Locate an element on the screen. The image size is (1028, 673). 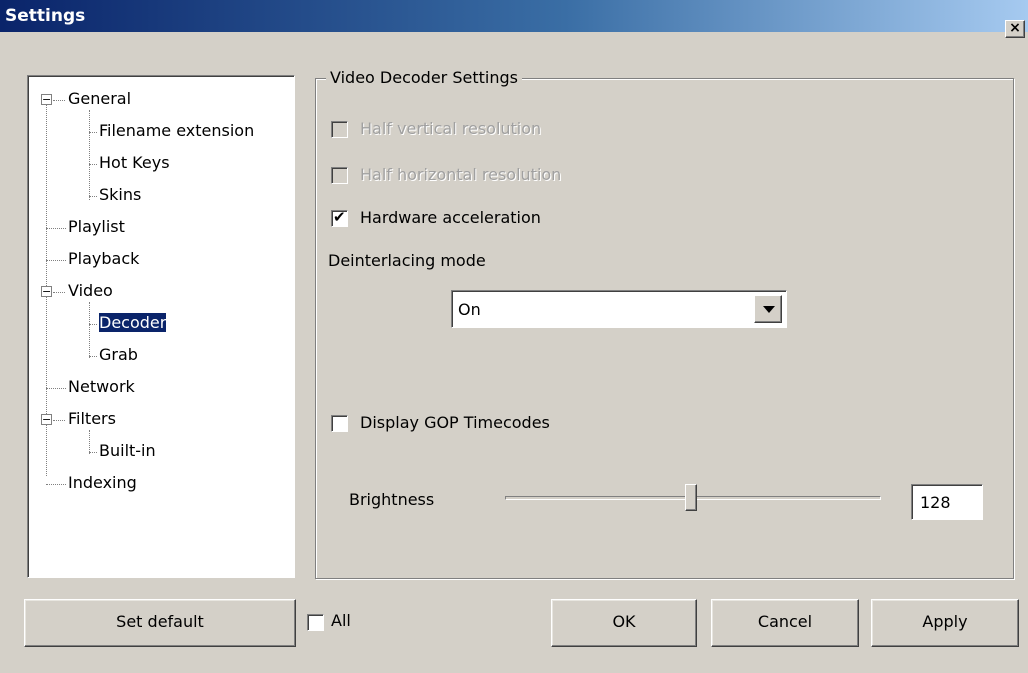
cancel-button: Cancel is located at coordinates (785, 623).